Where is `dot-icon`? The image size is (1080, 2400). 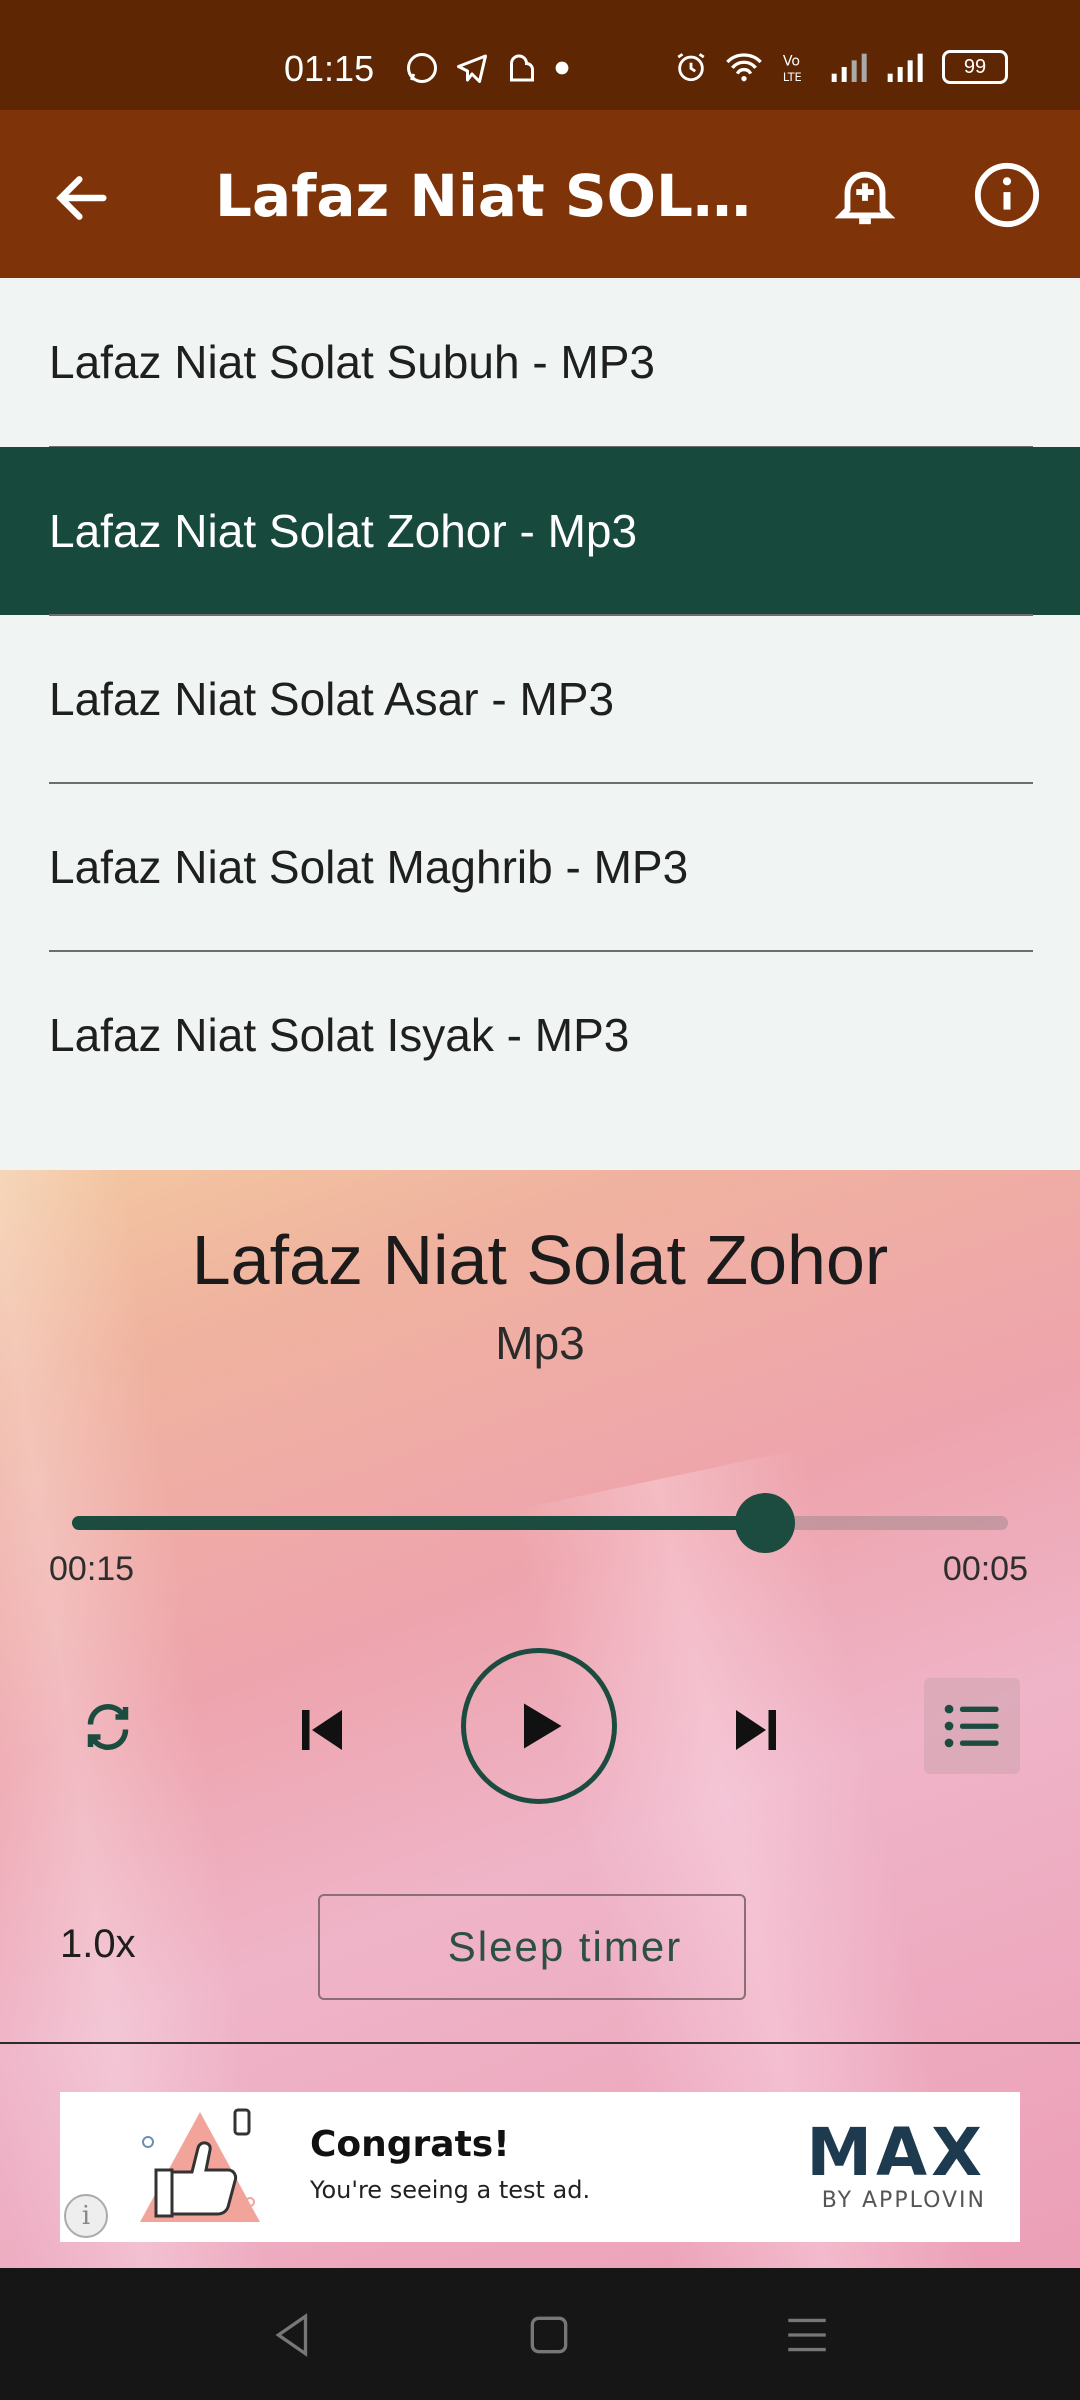
dot-icon is located at coordinates (562, 68).